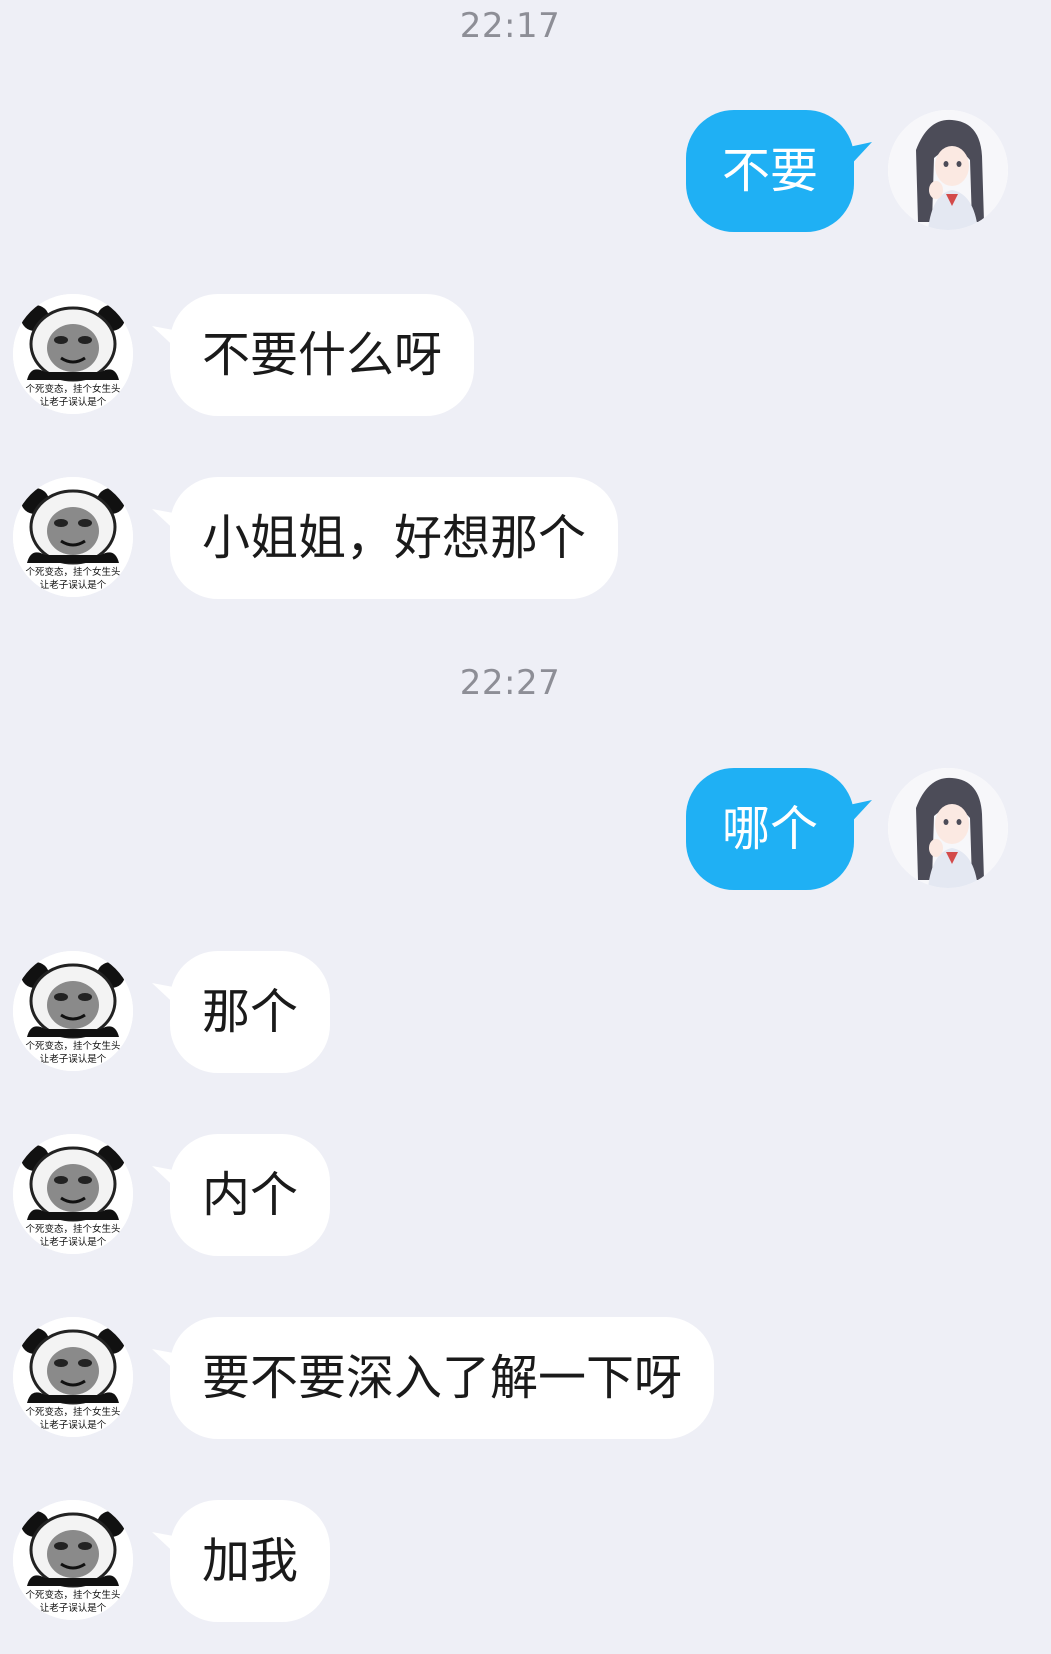  I want to click on incoming-message-bubble: 加我, so click(250, 1561).